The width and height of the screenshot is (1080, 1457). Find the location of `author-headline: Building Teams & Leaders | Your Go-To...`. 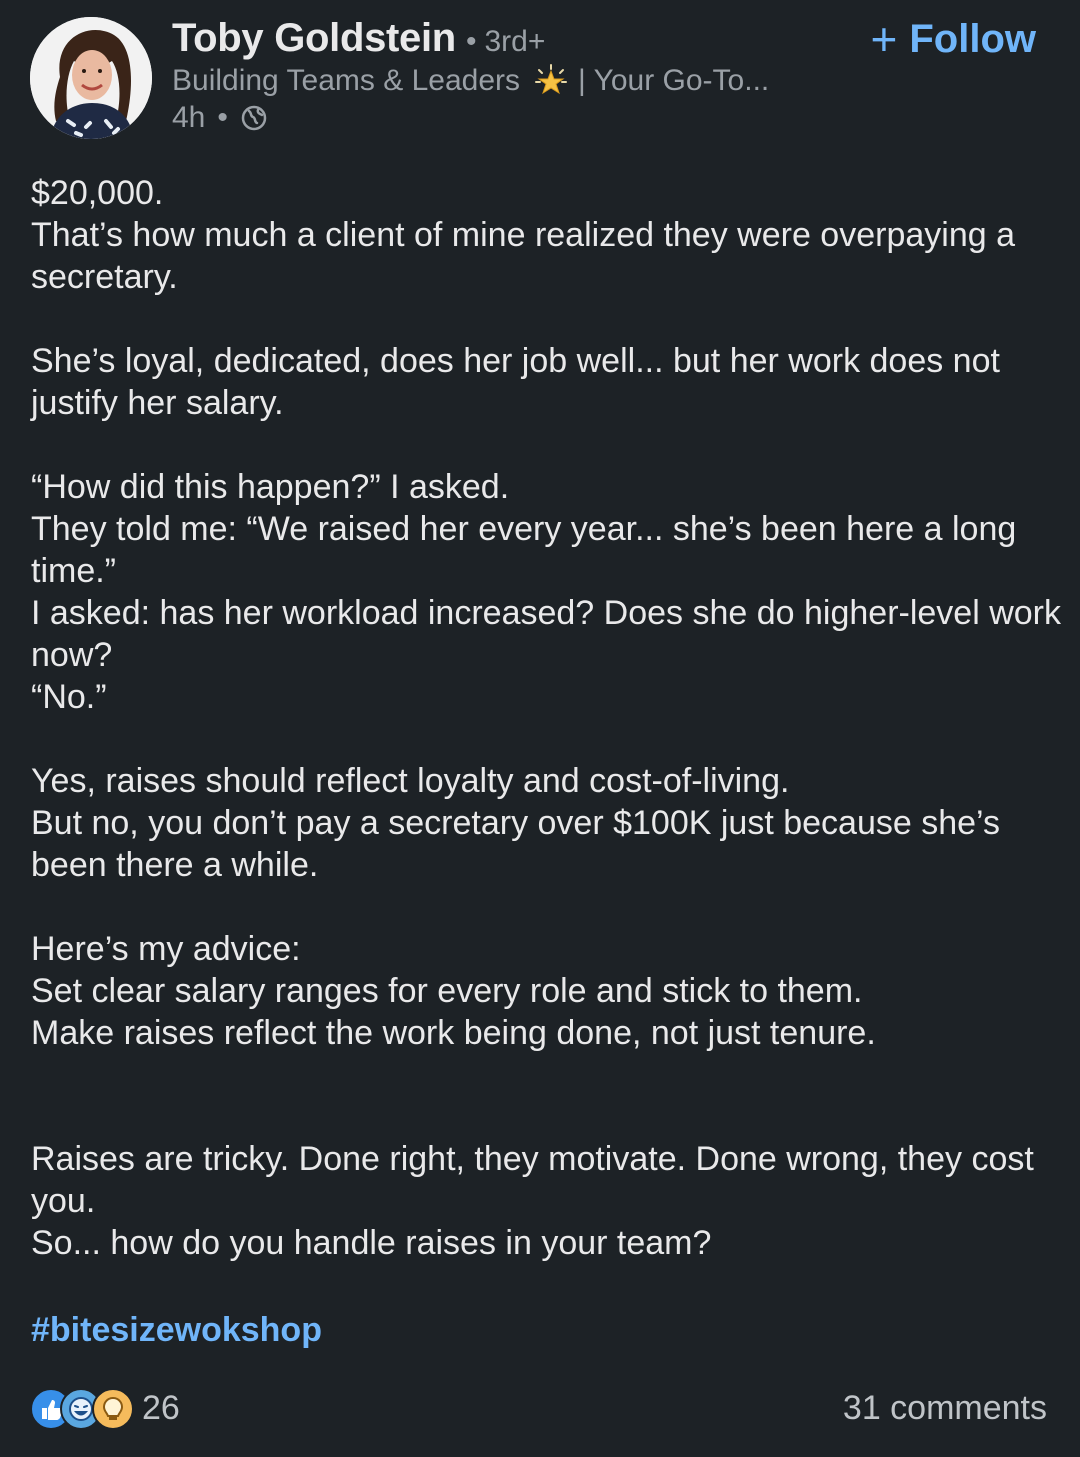

author-headline: Building Teams & Leaders | Your Go-To... is located at coordinates (470, 81).